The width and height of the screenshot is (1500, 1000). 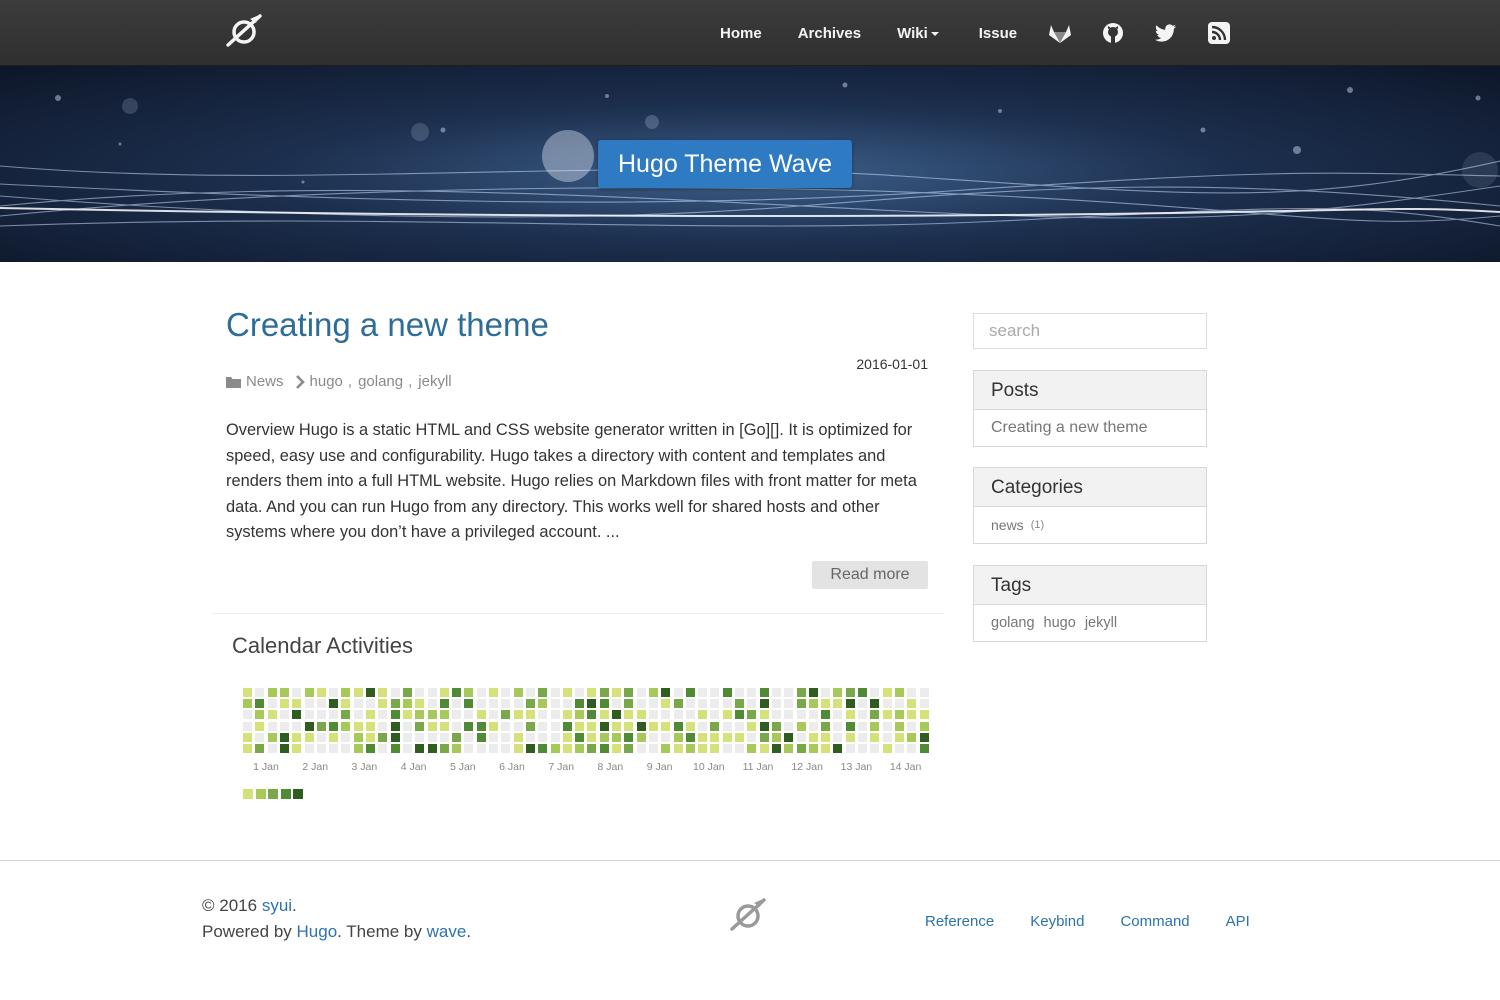 What do you see at coordinates (1219, 33) in the screenshot?
I see `rss-icon` at bounding box center [1219, 33].